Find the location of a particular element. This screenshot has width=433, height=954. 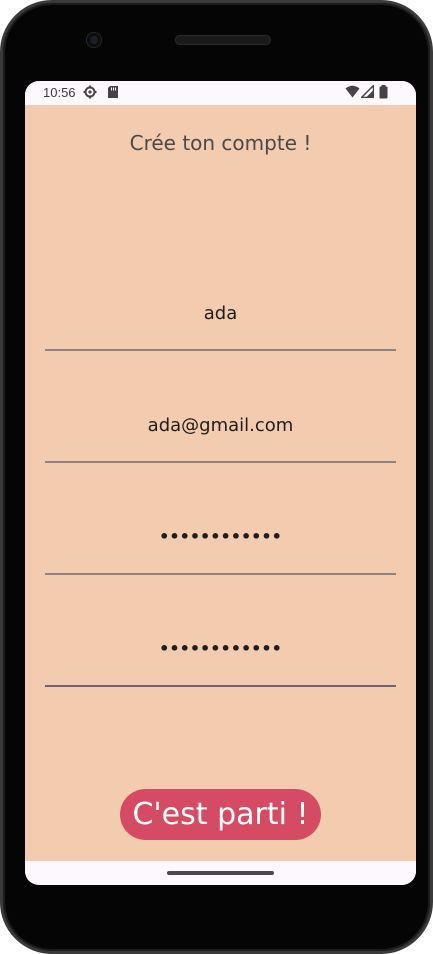

wifi-icon is located at coordinates (352, 93).